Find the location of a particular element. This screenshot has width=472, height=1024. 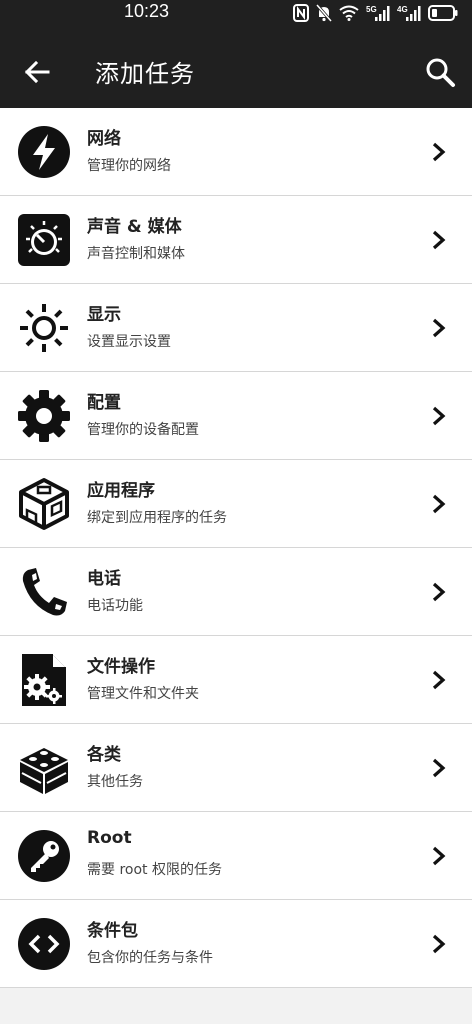

volume-knob-icon is located at coordinates (44, 240).